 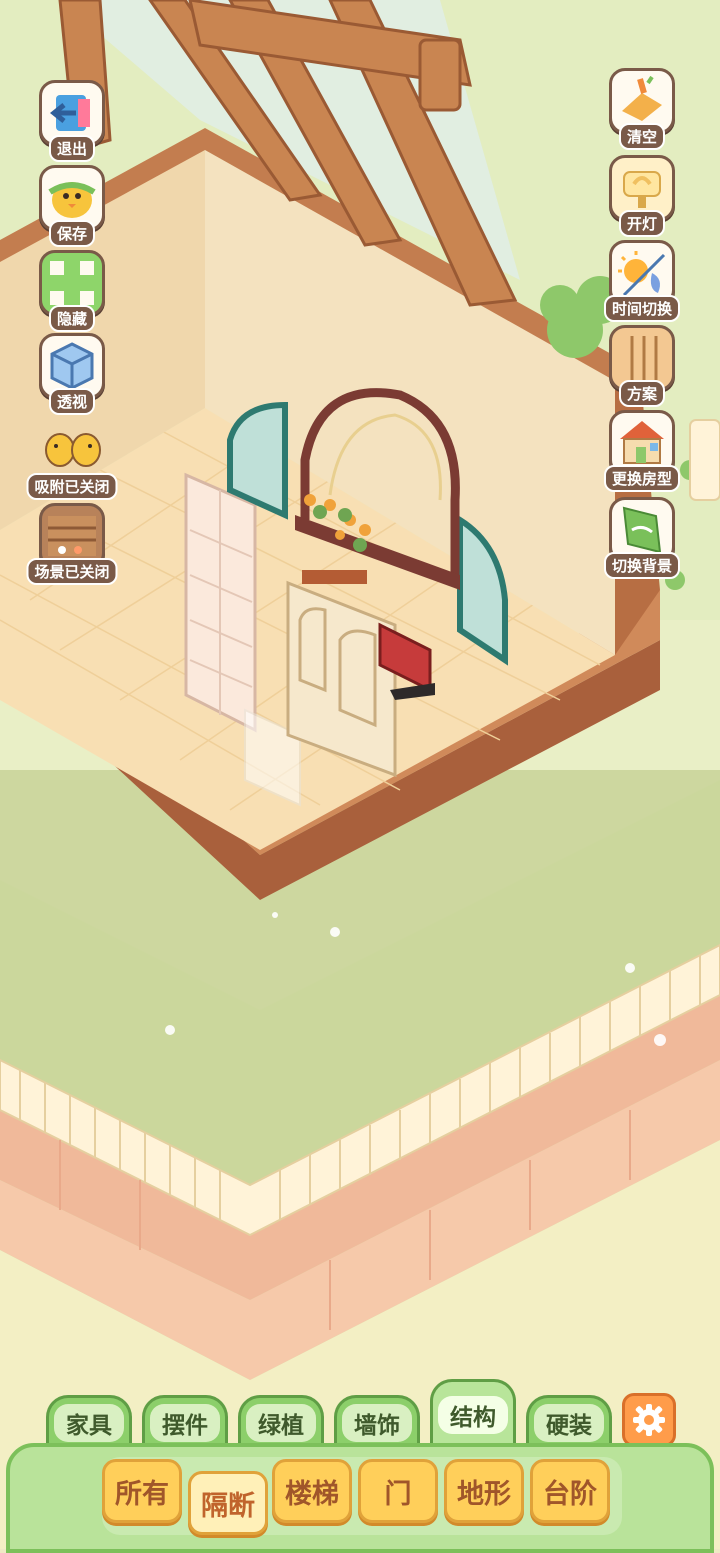 What do you see at coordinates (72, 148) in the screenshot?
I see `exit-label: 退出` at bounding box center [72, 148].